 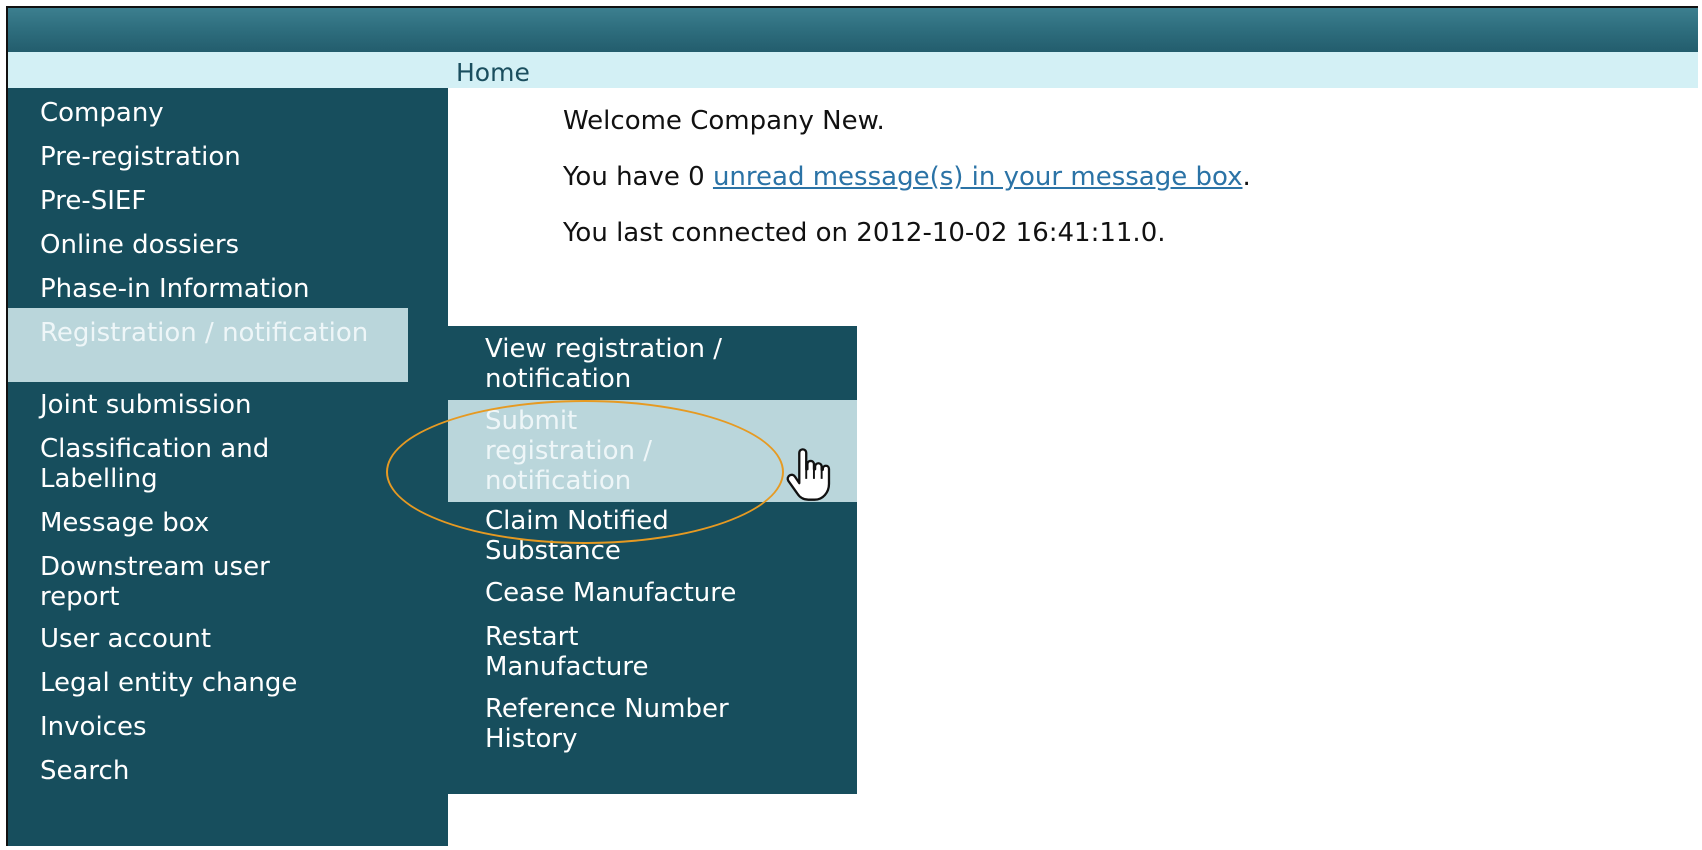 I want to click on sidebar-item-message-box: Message box, so click(x=228, y=523).